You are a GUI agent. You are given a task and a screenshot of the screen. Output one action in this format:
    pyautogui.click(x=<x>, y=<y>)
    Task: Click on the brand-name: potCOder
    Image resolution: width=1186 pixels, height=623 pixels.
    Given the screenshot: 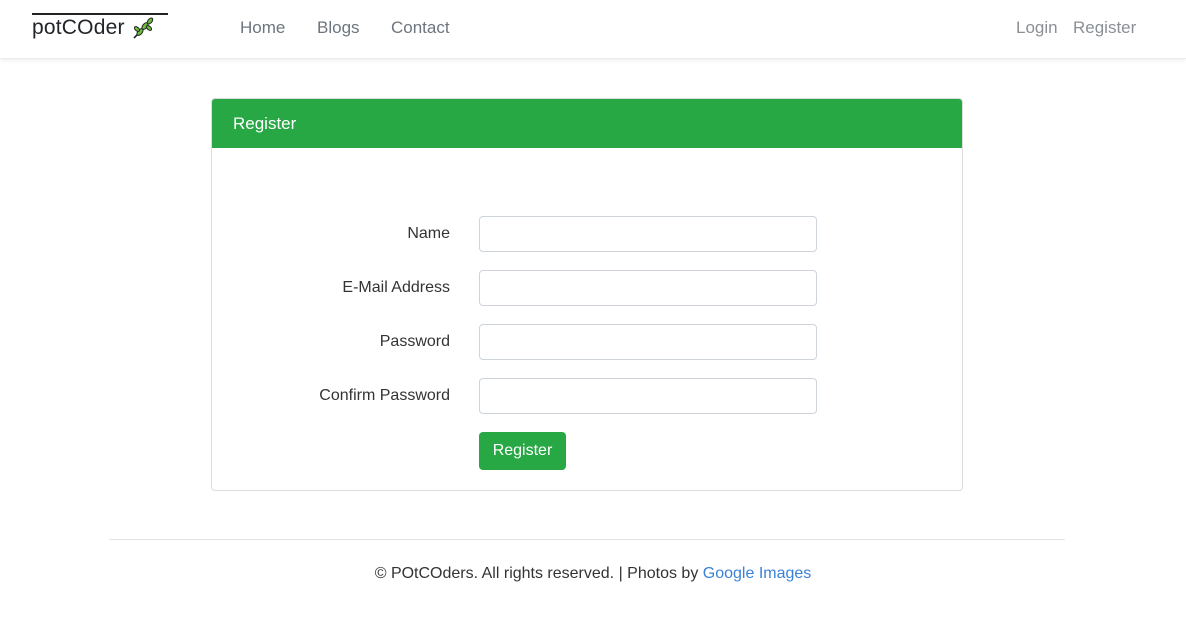 What is the action you would take?
    pyautogui.click(x=78, y=27)
    